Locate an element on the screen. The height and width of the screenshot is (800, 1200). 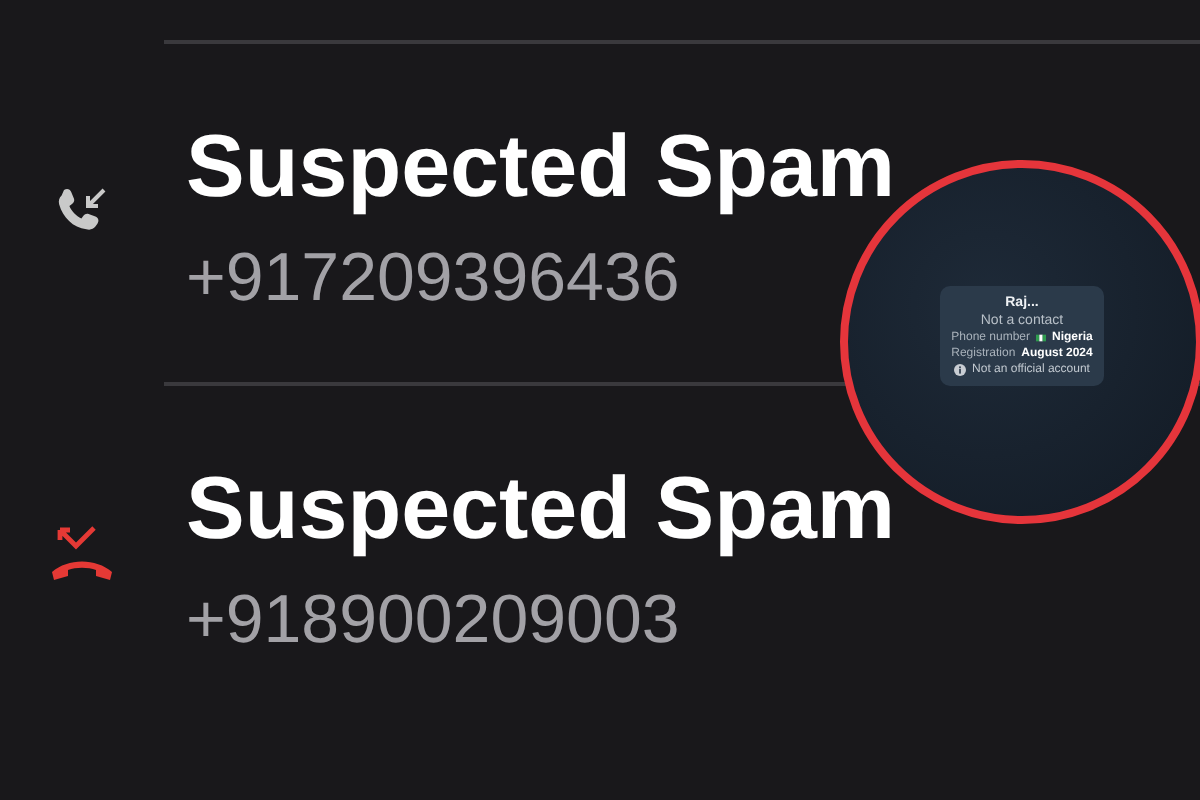
flag-icon is located at coordinates (1041, 338).